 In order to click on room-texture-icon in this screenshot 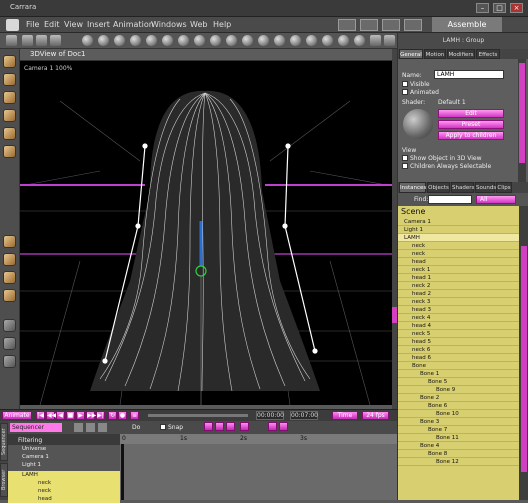, I will do `click(391, 25)`.